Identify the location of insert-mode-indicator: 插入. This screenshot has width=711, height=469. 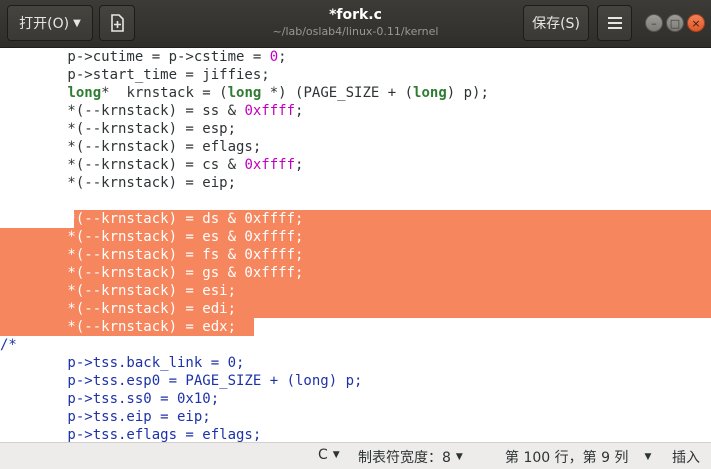
(686, 457).